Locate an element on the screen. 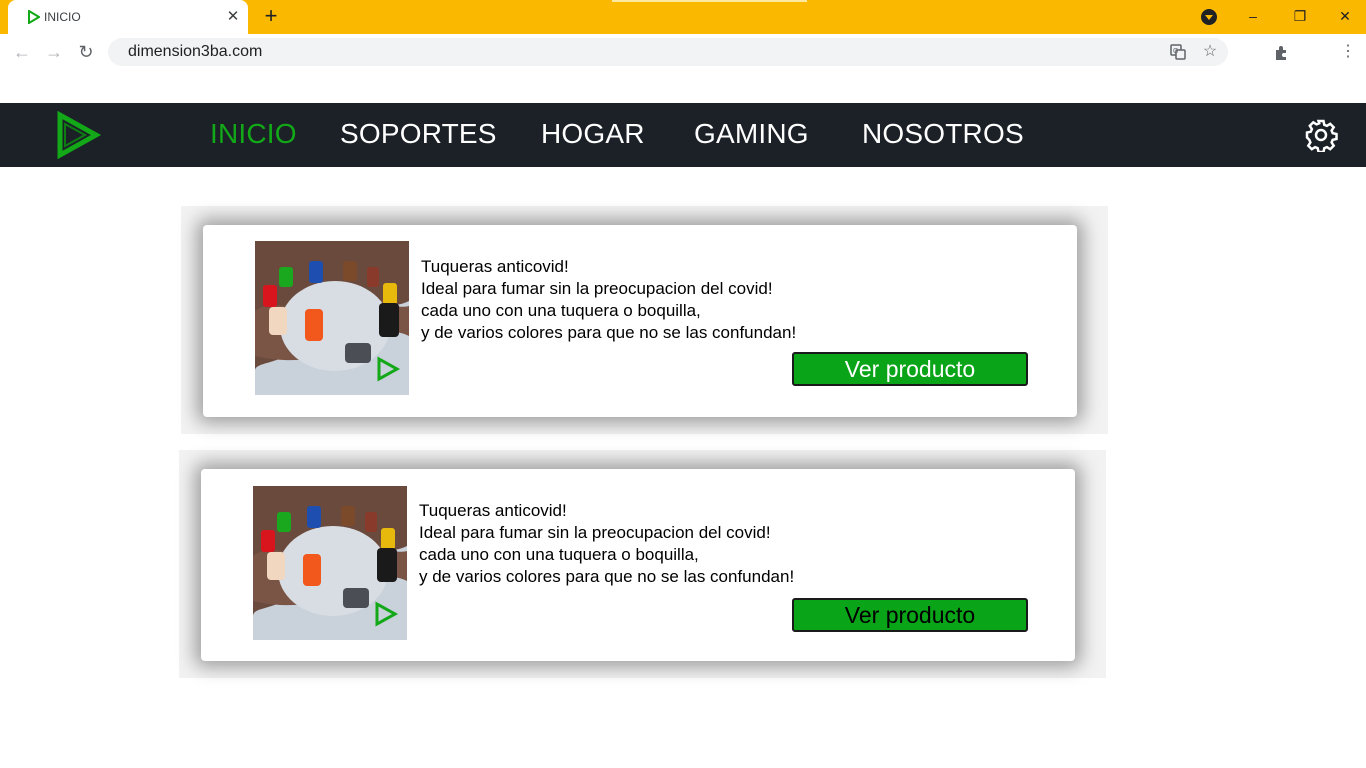 The width and height of the screenshot is (1366, 768). nav-nosotros: NOSOTROS is located at coordinates (943, 134).